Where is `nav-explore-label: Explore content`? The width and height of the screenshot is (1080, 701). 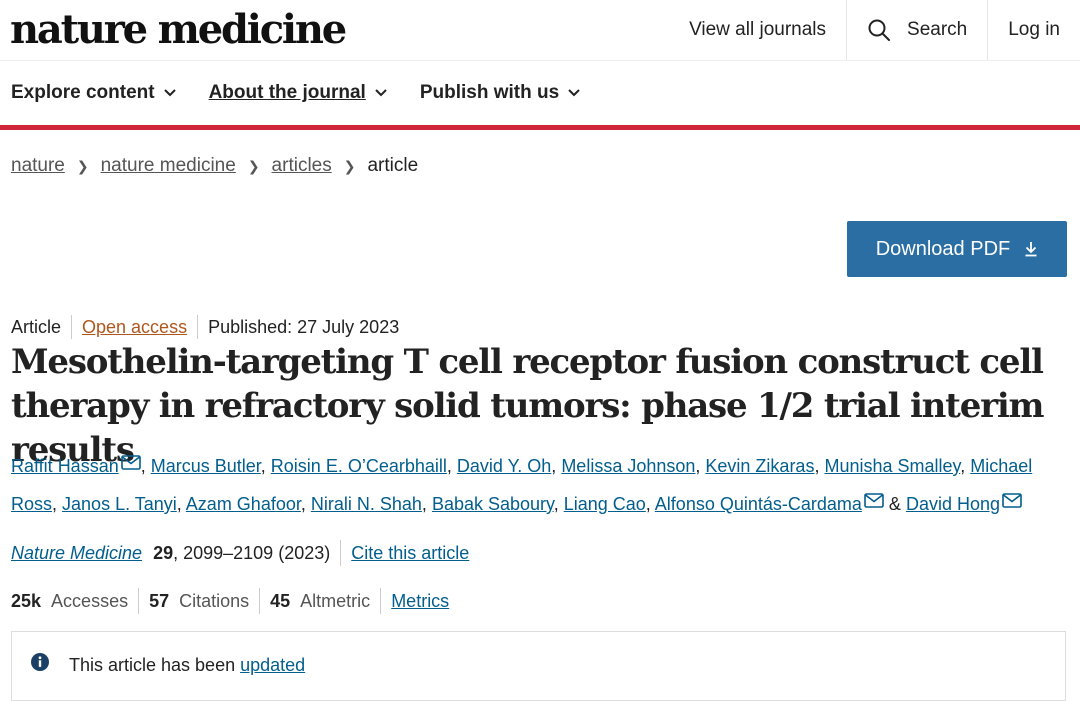
nav-explore-label: Explore content is located at coordinates (83, 92).